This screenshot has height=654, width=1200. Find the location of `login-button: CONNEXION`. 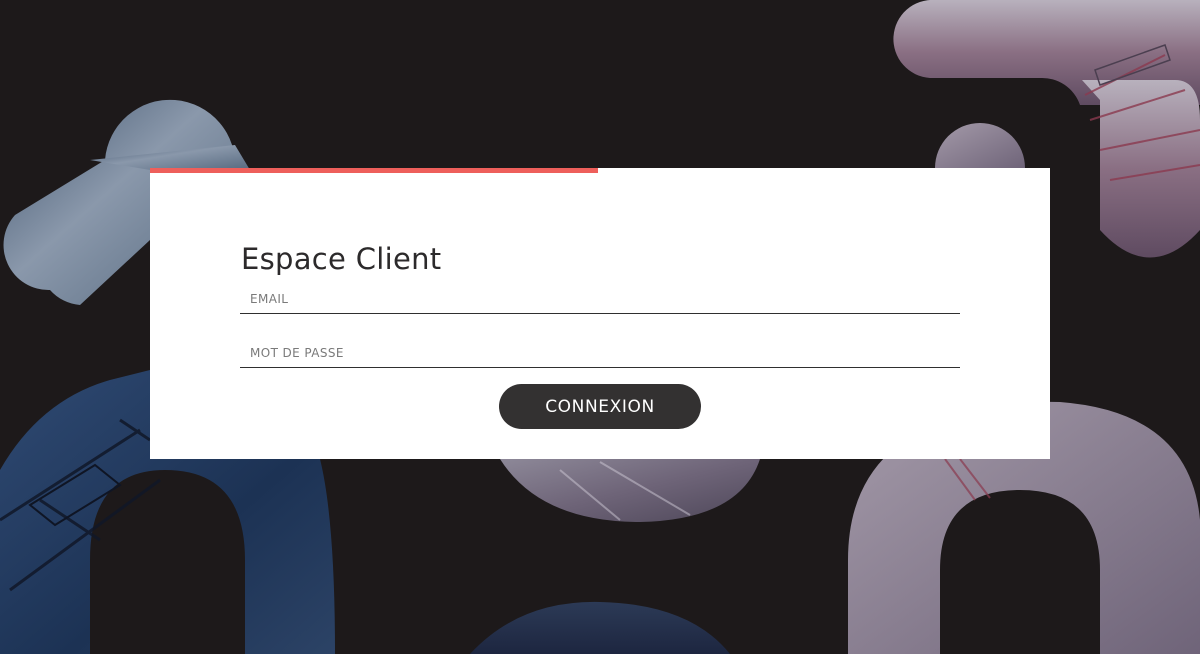

login-button: CONNEXION is located at coordinates (600, 406).